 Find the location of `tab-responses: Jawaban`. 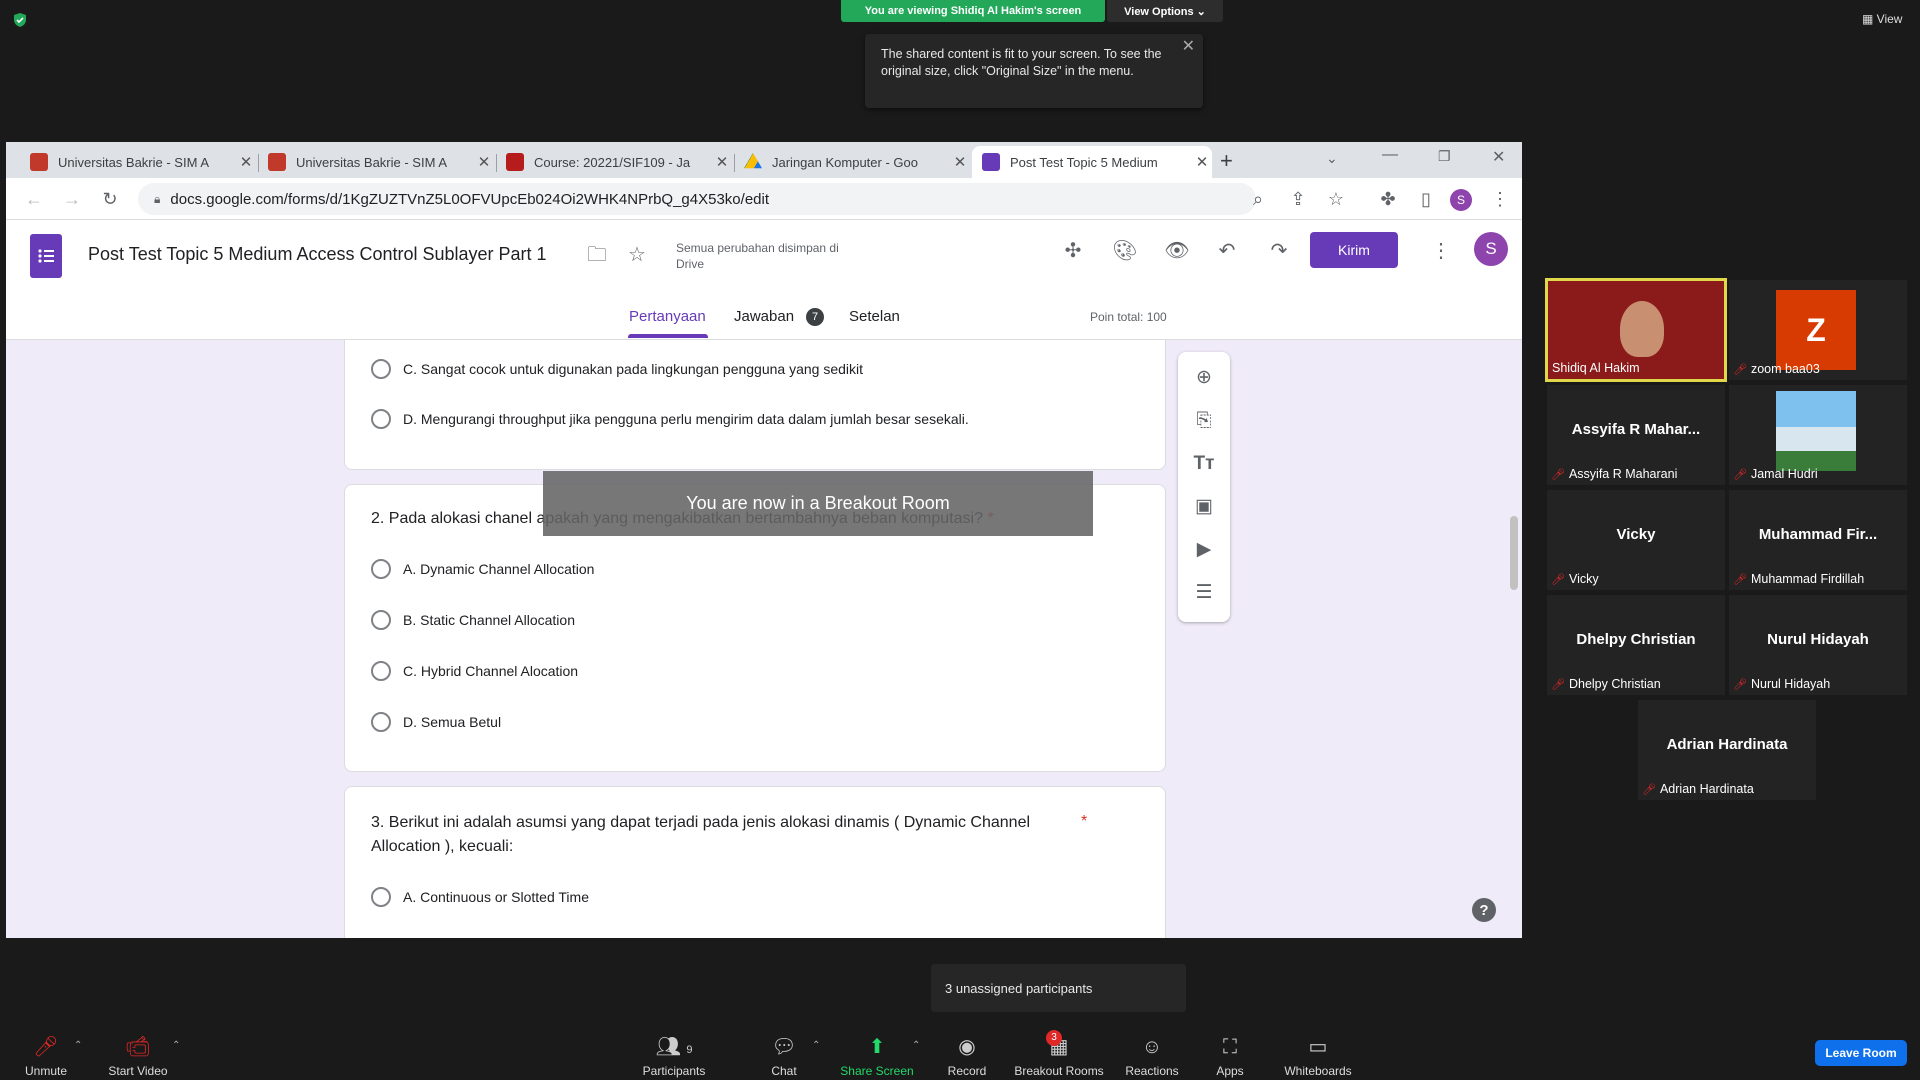

tab-responses: Jawaban is located at coordinates (764, 316).